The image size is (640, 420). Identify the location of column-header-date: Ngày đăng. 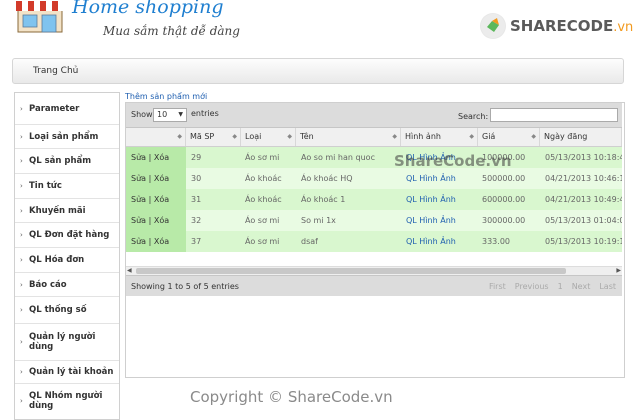
(581, 137).